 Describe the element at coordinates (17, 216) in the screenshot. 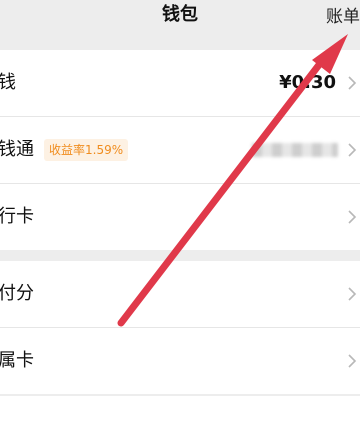

I see `row-label: 行卡` at that location.